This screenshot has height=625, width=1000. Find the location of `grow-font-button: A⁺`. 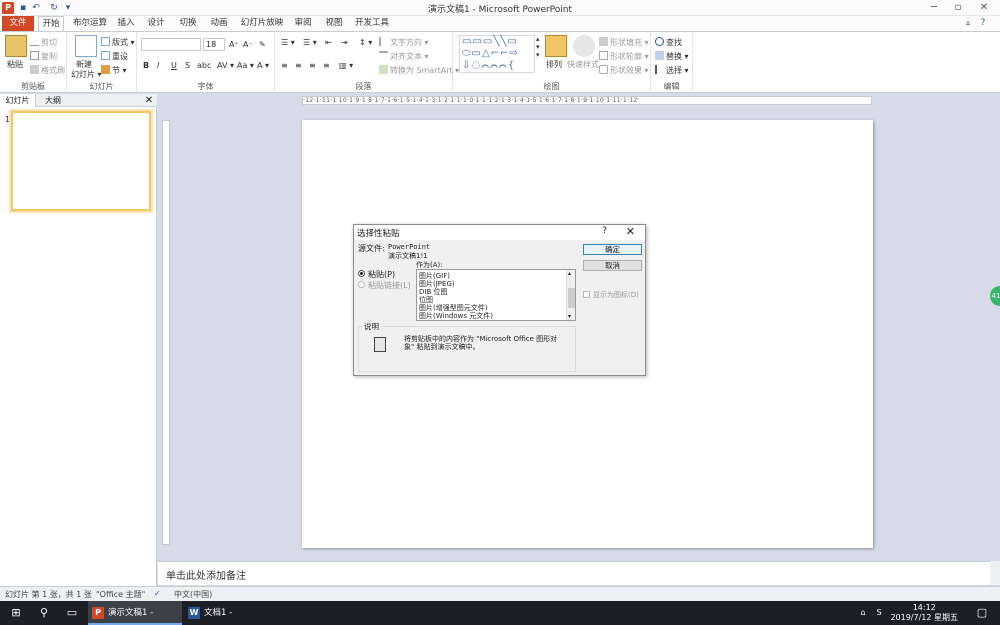

grow-font-button: A⁺ is located at coordinates (234, 44).